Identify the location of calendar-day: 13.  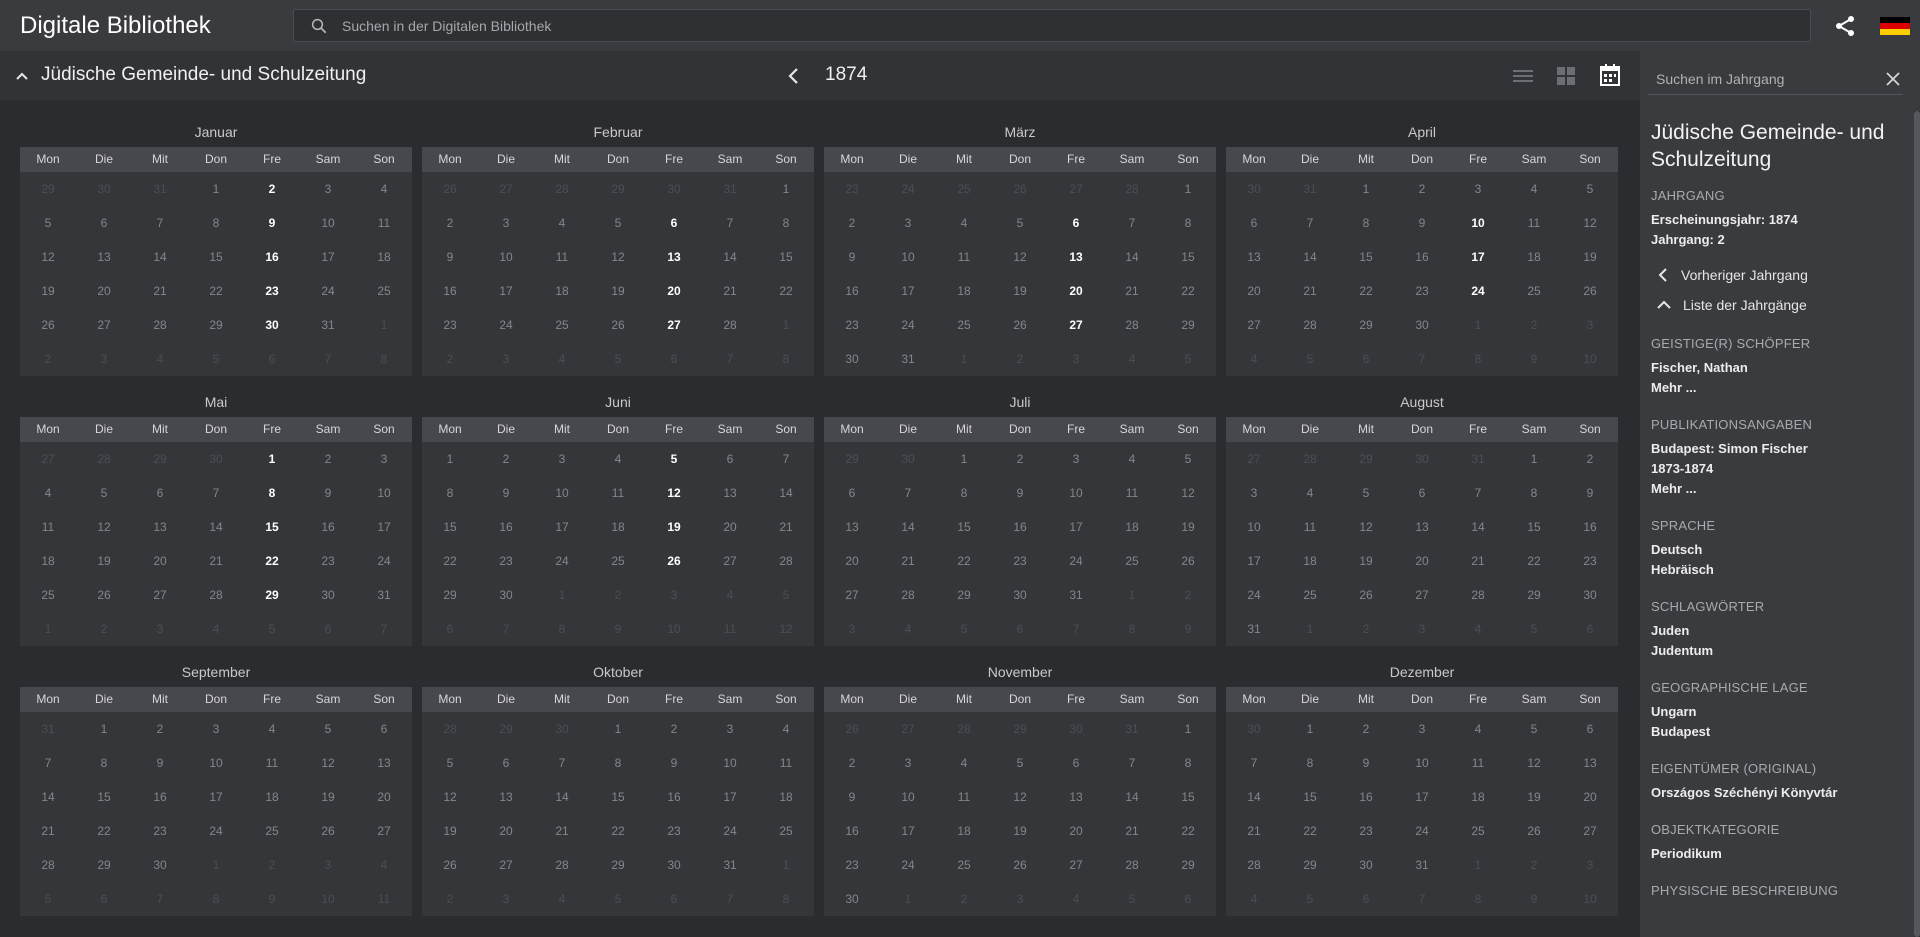
(506, 797).